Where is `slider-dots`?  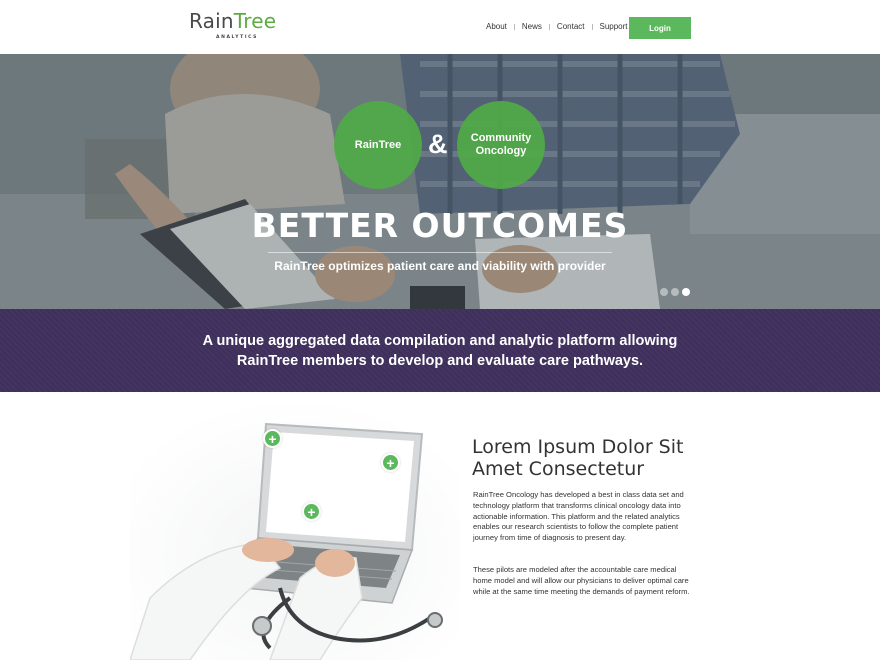
slider-dots is located at coordinates (675, 292).